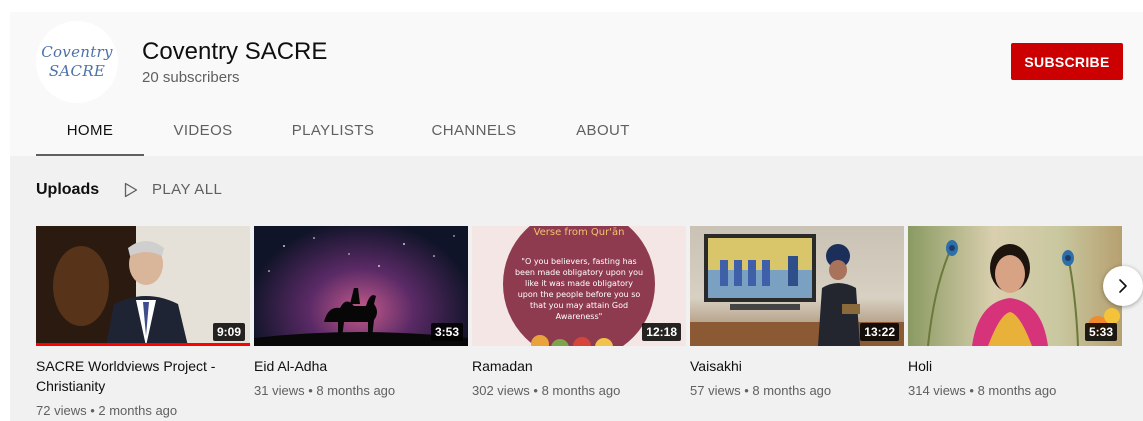  I want to click on video-thumbnail: 3:53, so click(361, 286).